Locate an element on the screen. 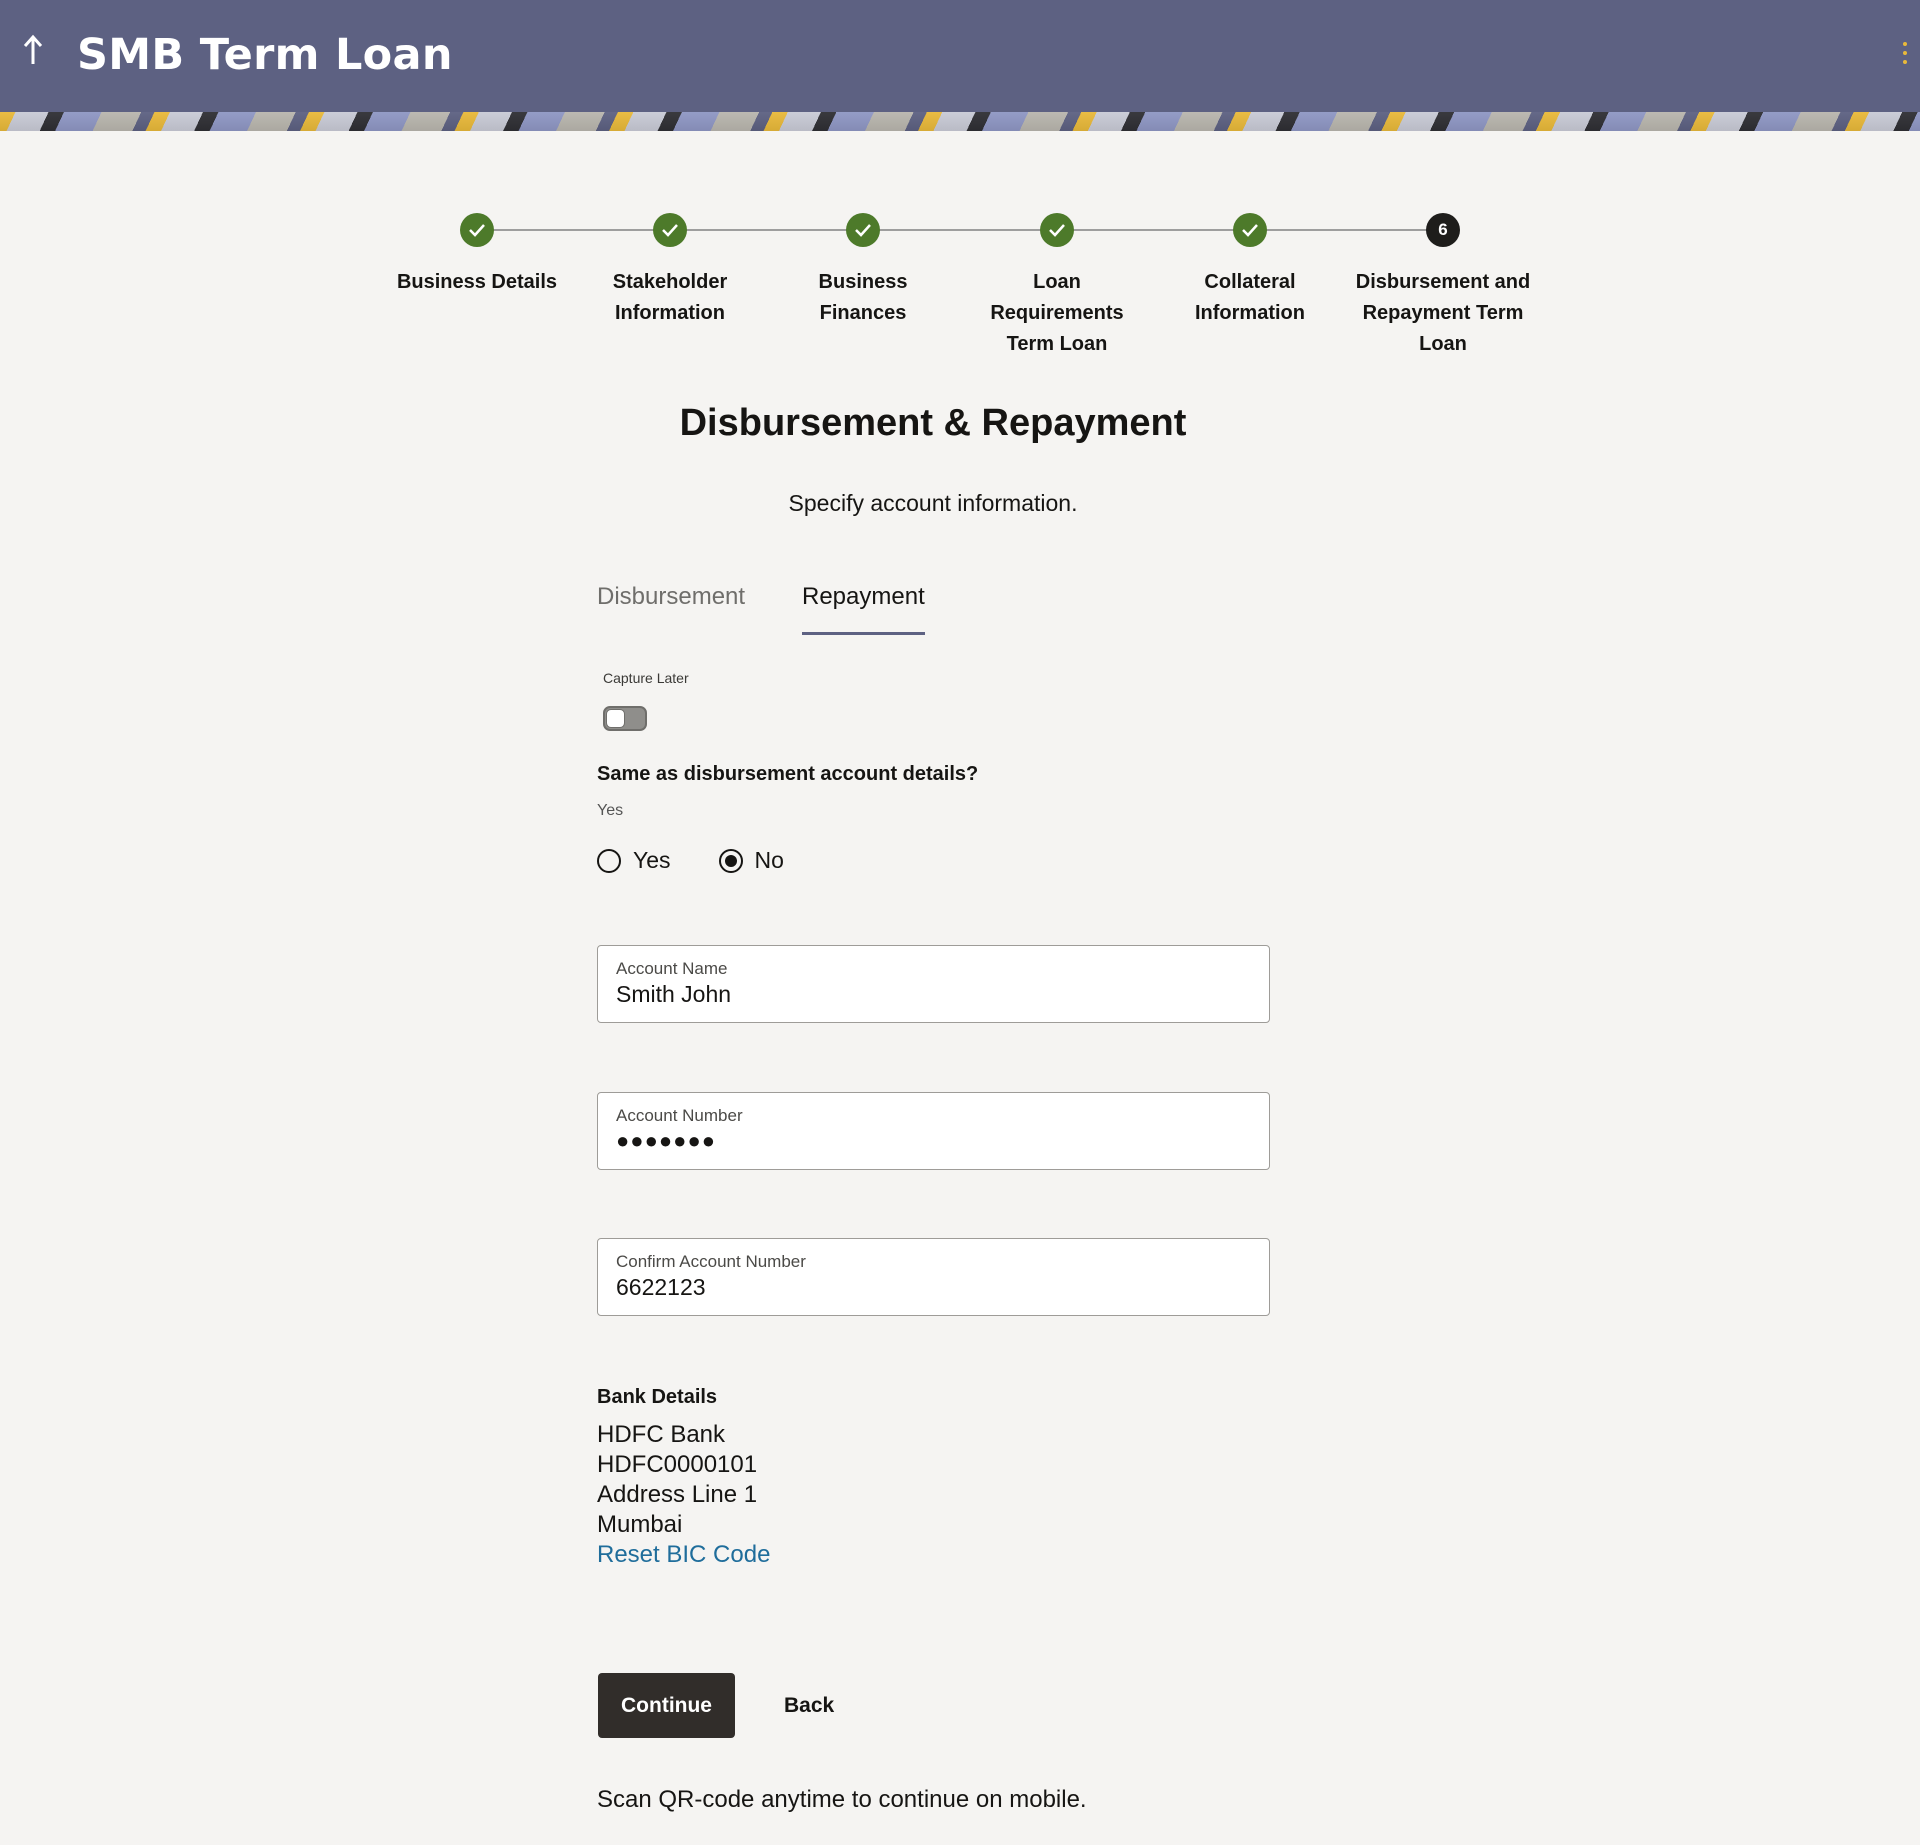 The height and width of the screenshot is (1845, 1920). step-label: Loan Requirements Term Loan is located at coordinates (1057, 313).